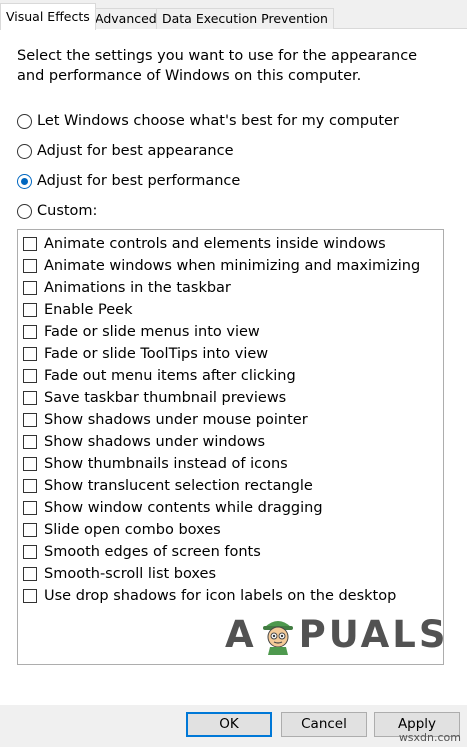  What do you see at coordinates (155, 442) in the screenshot?
I see `checkbox-label: Show shadows under windows` at bounding box center [155, 442].